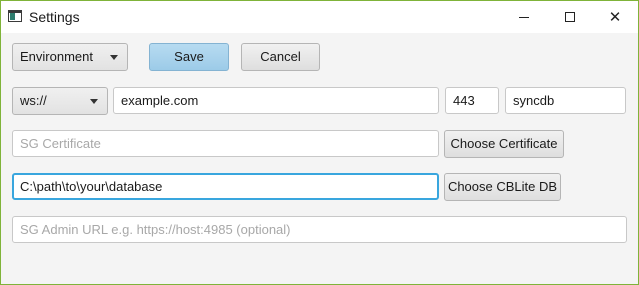  I want to click on choose-cblite-db-label: Choose CBLite DB, so click(502, 186).